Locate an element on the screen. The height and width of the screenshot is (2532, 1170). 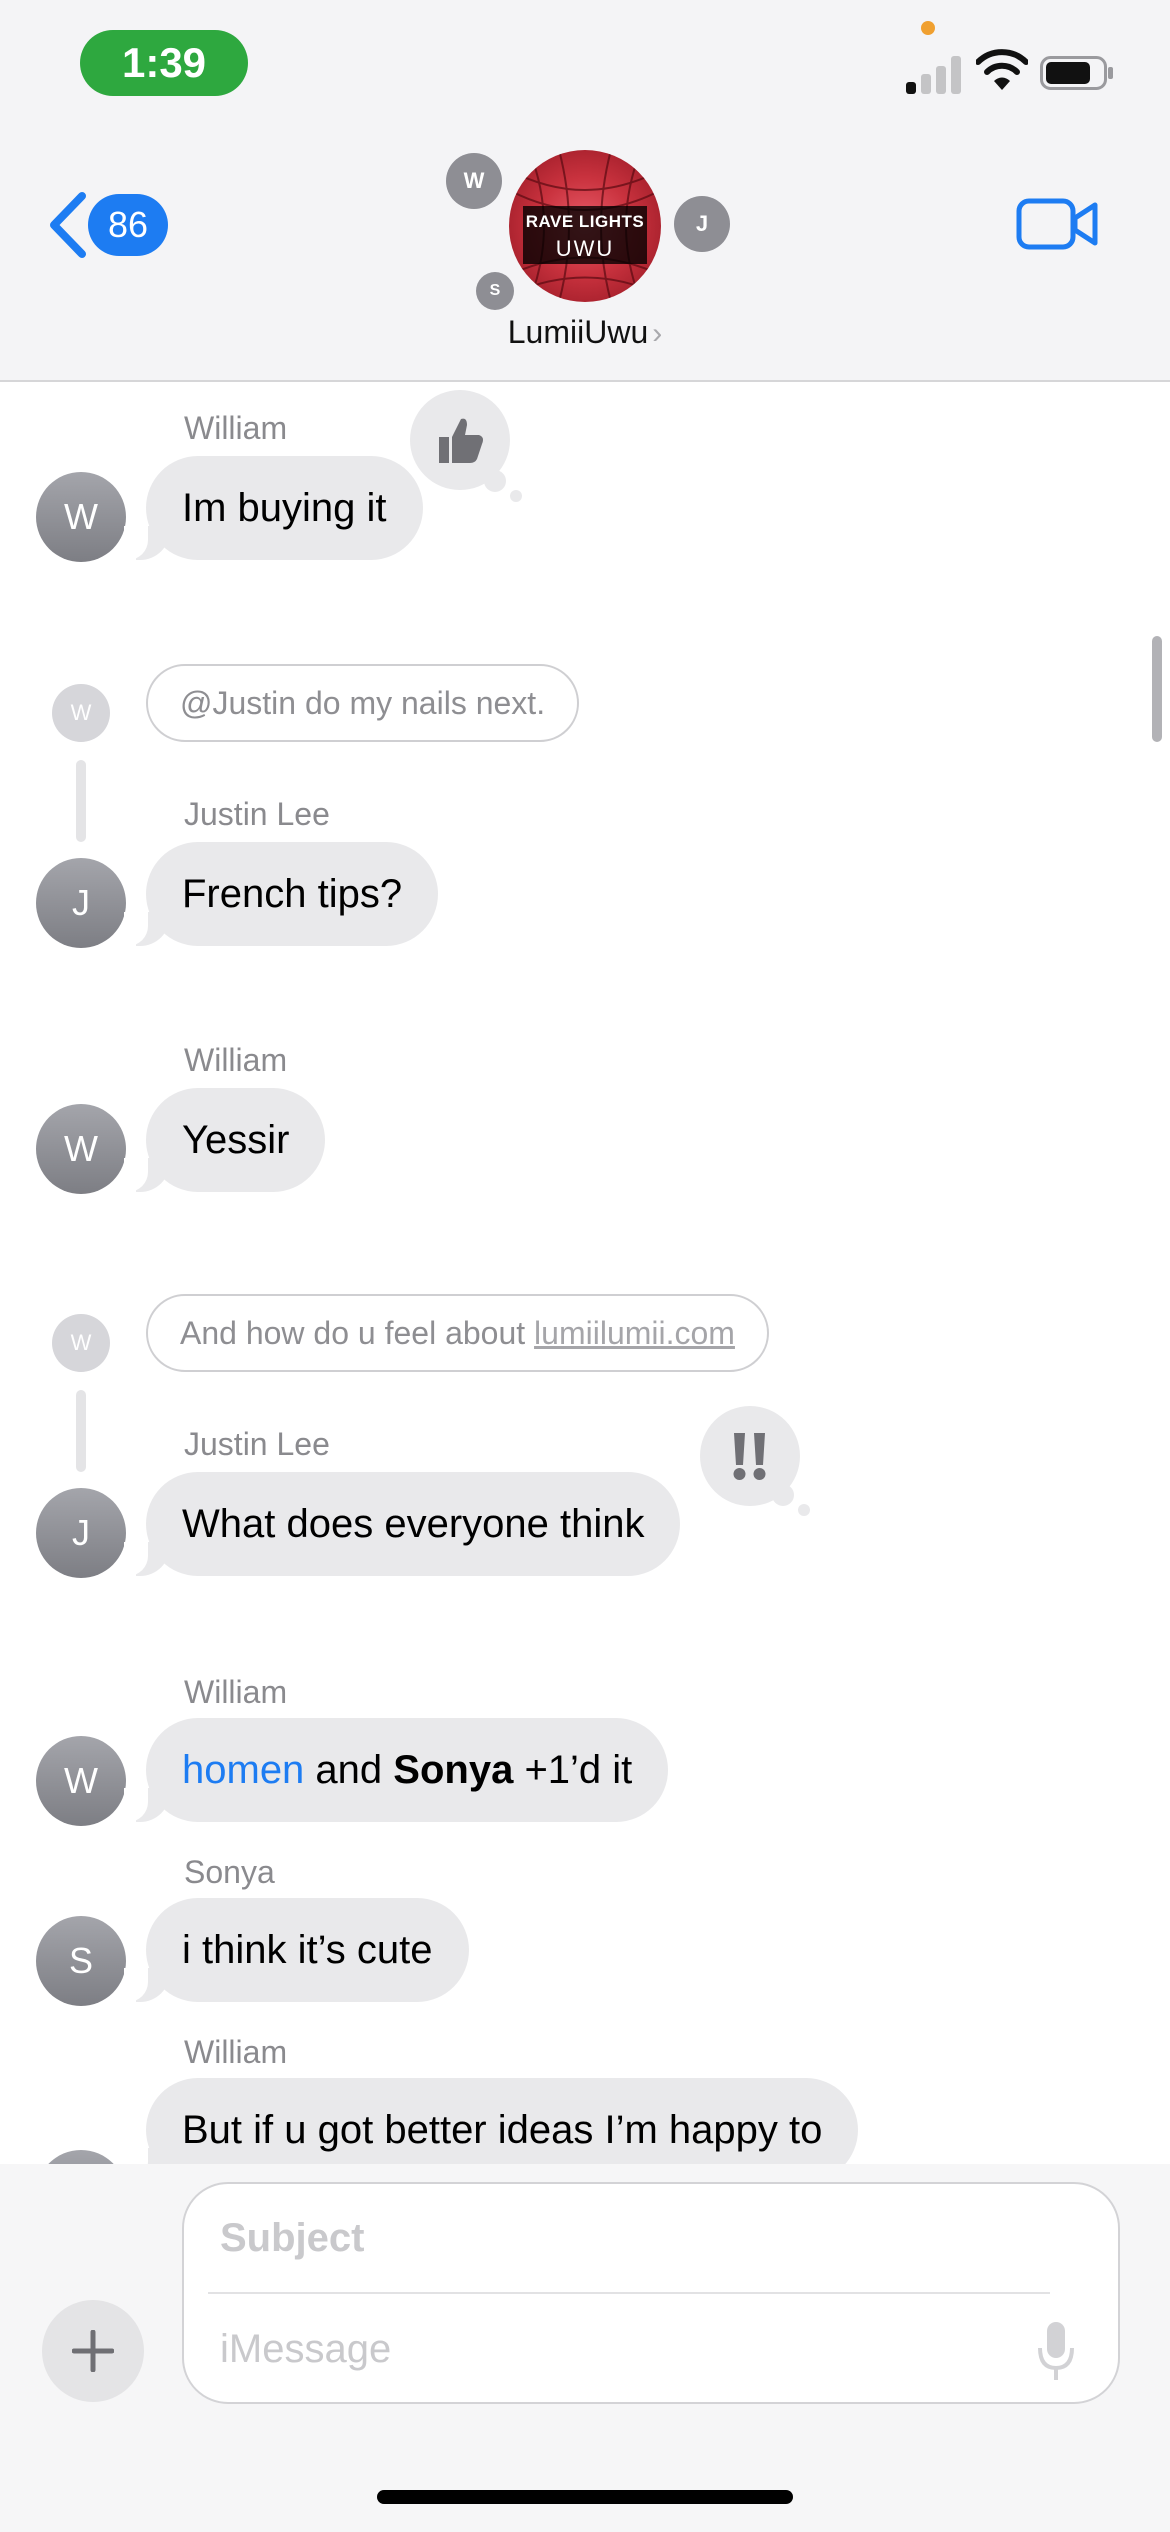
group-photo-title: RAVE LIGHTS is located at coordinates (585, 221).